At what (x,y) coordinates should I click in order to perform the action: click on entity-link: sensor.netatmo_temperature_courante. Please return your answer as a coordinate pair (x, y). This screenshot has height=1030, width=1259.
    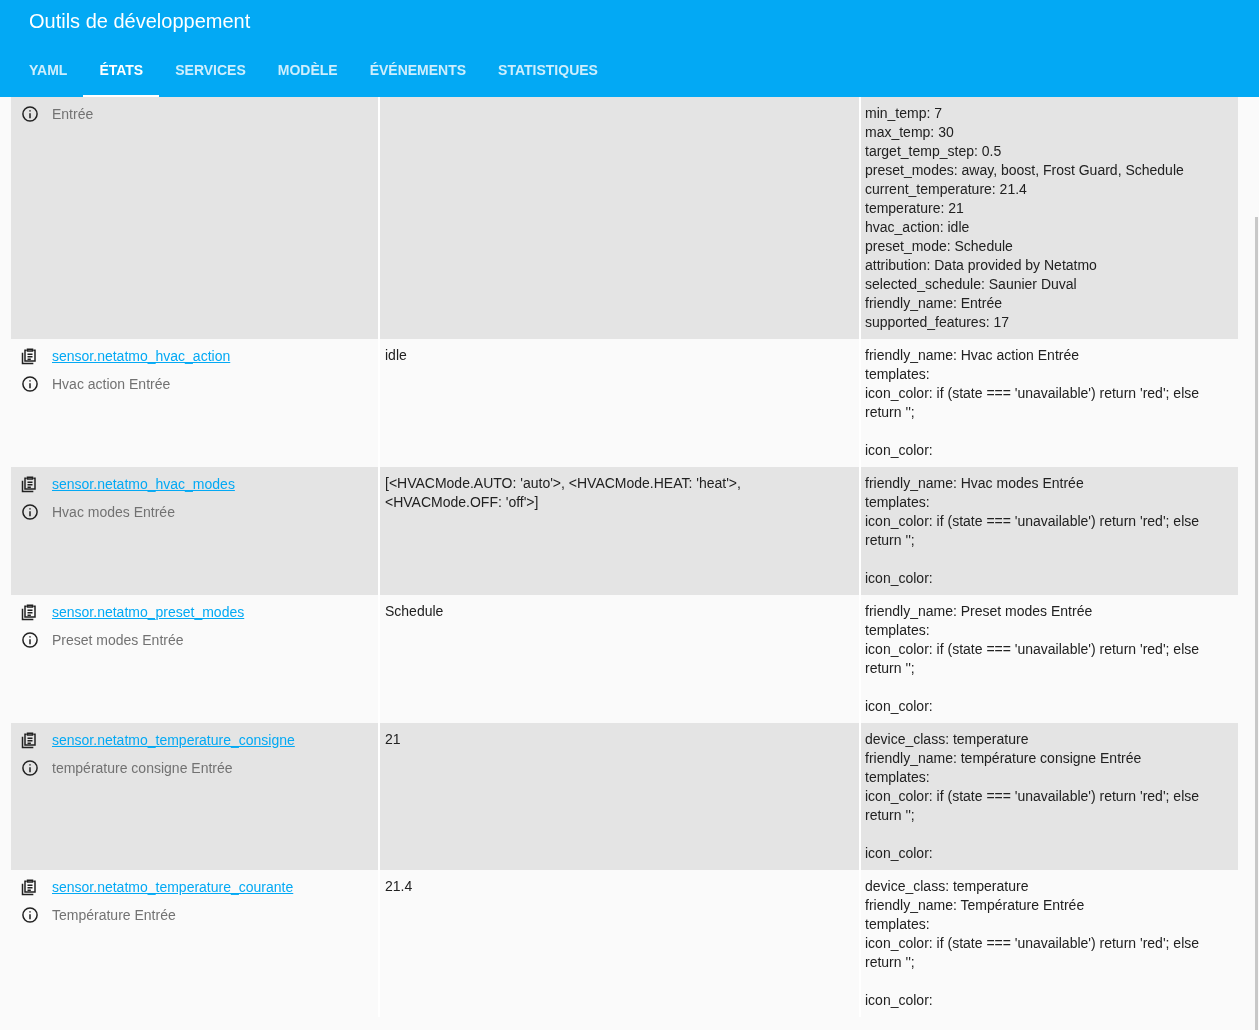
    Looking at the image, I should click on (173, 887).